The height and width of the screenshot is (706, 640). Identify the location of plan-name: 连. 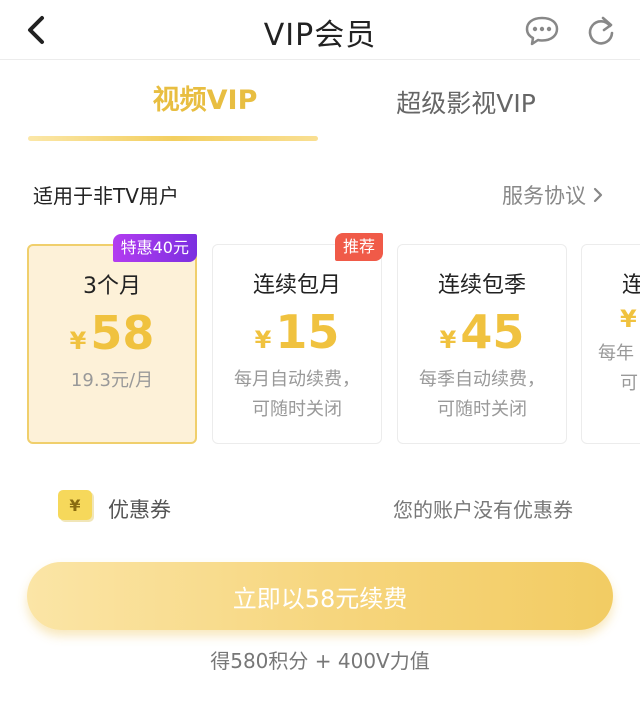
(631, 285).